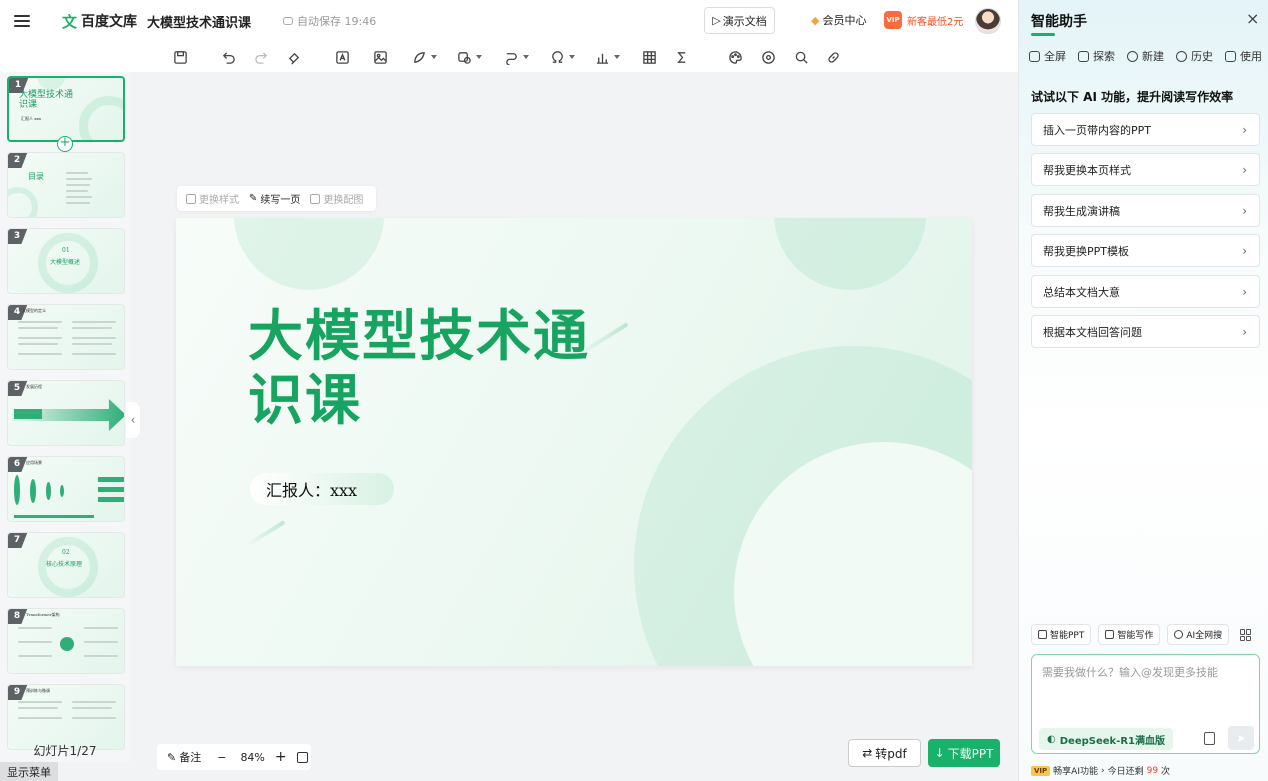 The width and height of the screenshot is (1268, 781). Describe the element at coordinates (607, 57) in the screenshot. I see `chart-icon` at that location.